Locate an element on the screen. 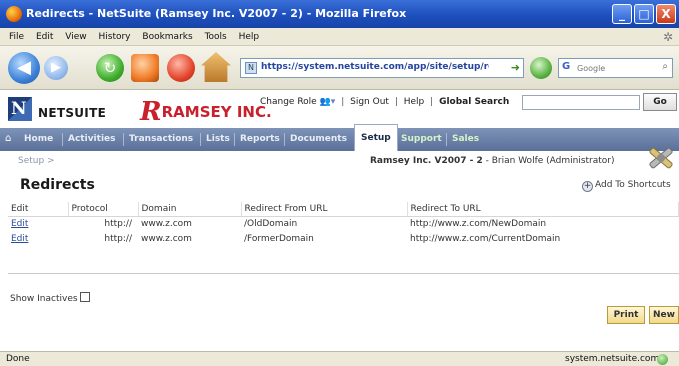 The height and width of the screenshot is (366, 679). user-name: - Brian Wolfe (Administrator) is located at coordinates (548, 161).